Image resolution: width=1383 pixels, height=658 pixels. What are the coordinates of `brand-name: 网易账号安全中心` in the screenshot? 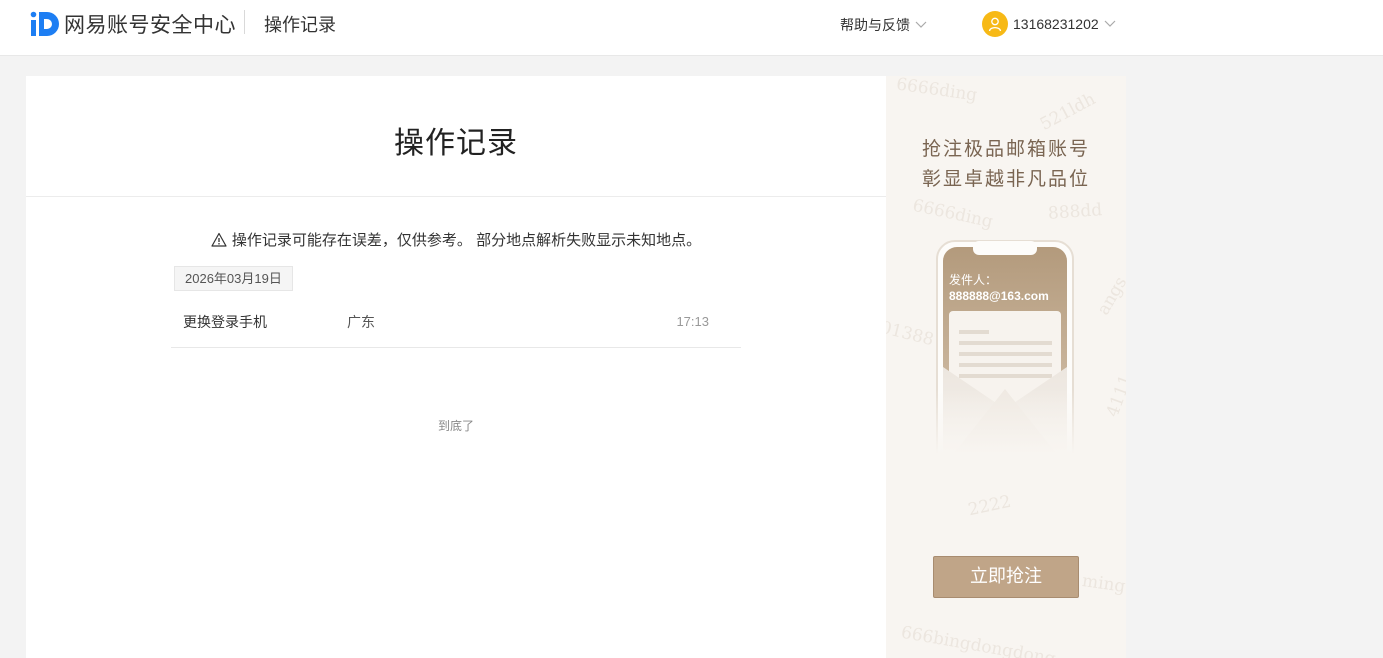 It's located at (150, 25).